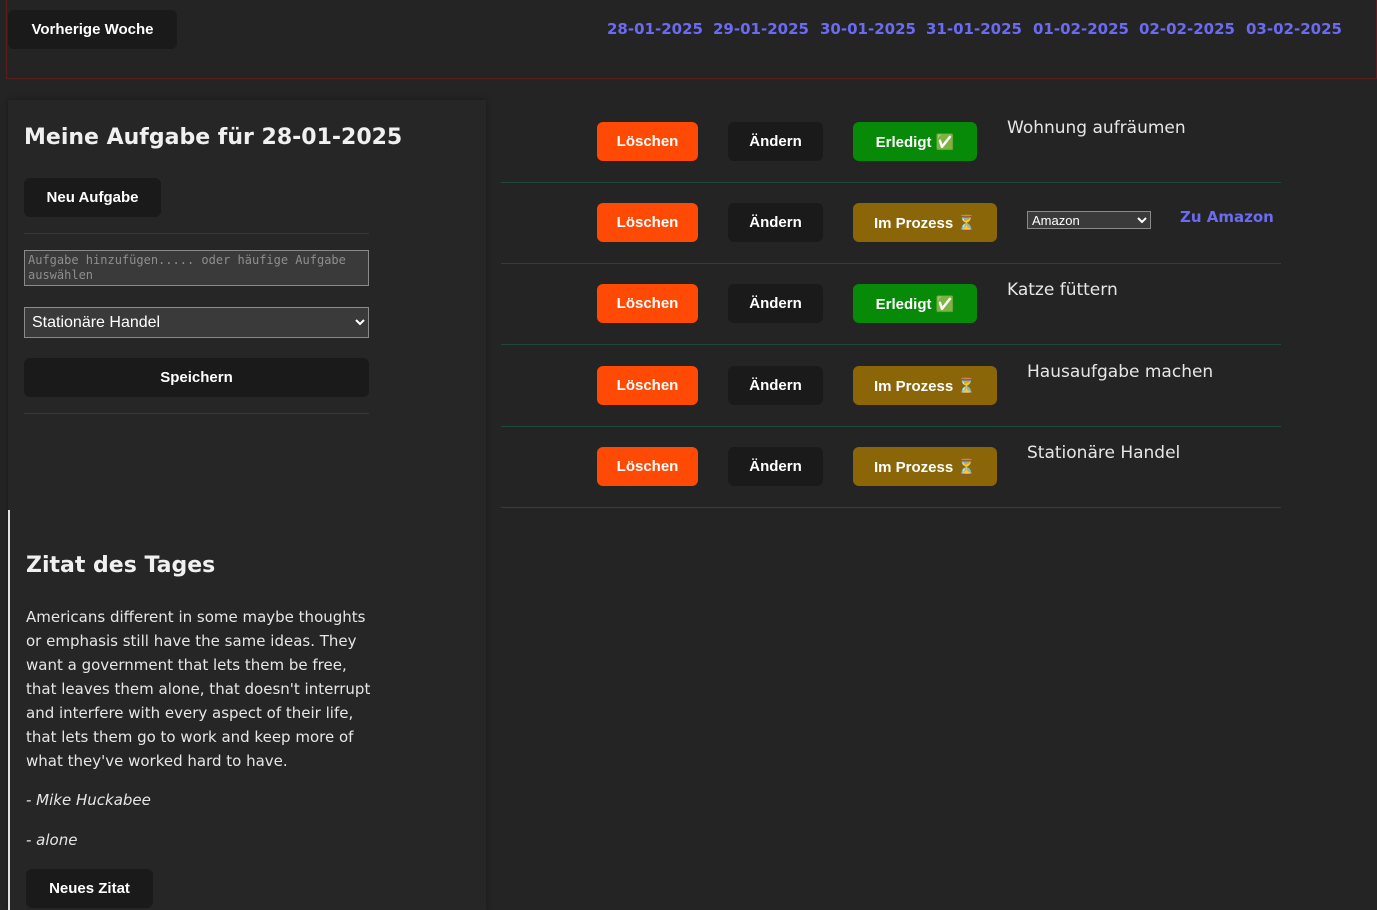 The width and height of the screenshot is (1377, 910). What do you see at coordinates (974, 29) in the screenshot?
I see `date-link-31-01: 31-01-2025` at bounding box center [974, 29].